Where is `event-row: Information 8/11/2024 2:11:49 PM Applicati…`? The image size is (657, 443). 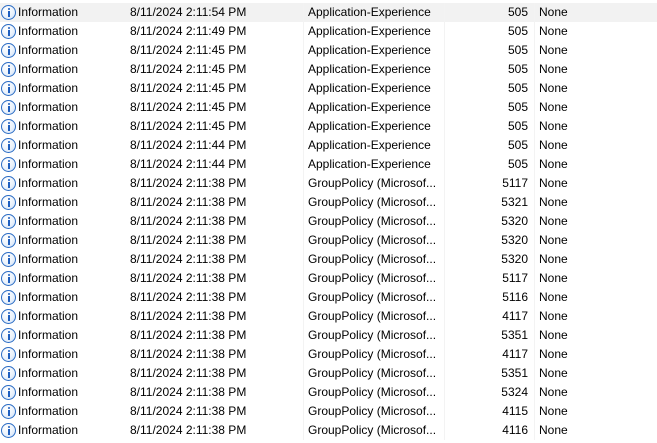
event-row: Information 8/11/2024 2:11:49 PM Applicati… is located at coordinates (328, 31).